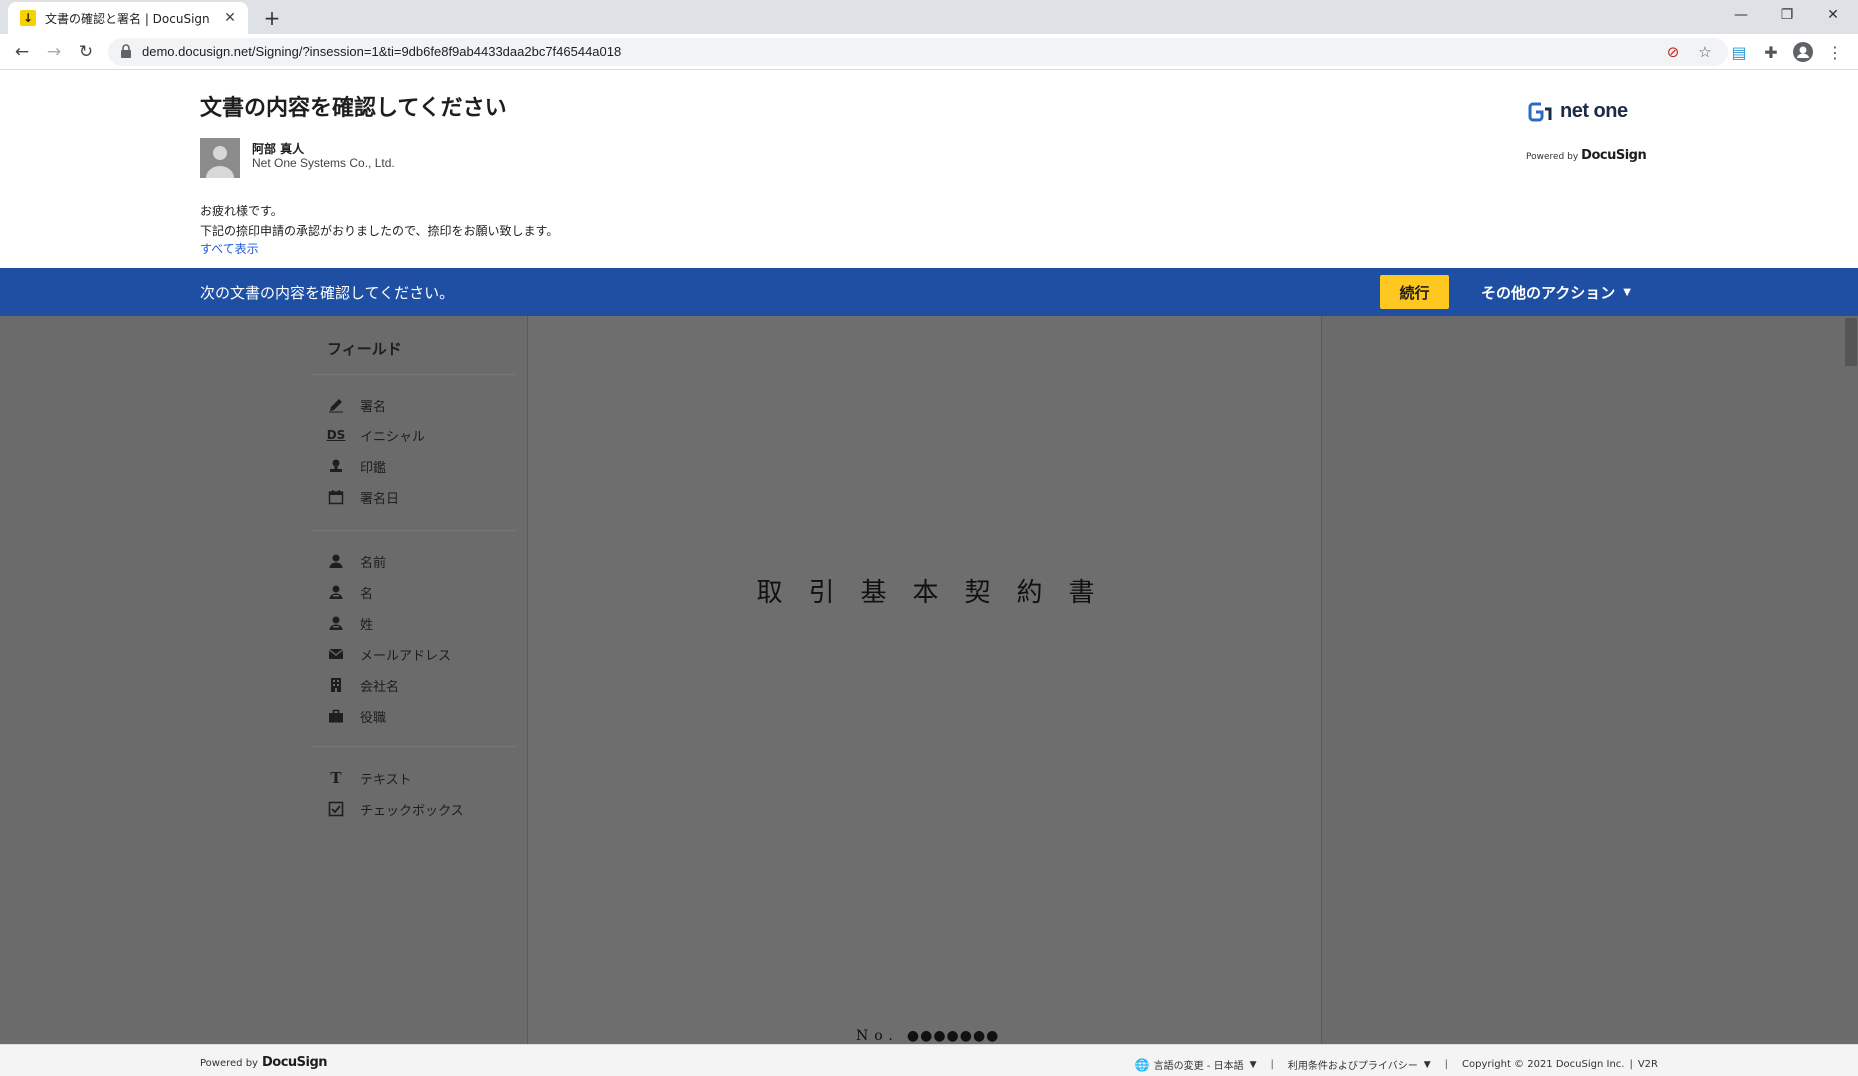  Describe the element at coordinates (369, 778) in the screenshot. I see `field-text: T テキスト` at that location.